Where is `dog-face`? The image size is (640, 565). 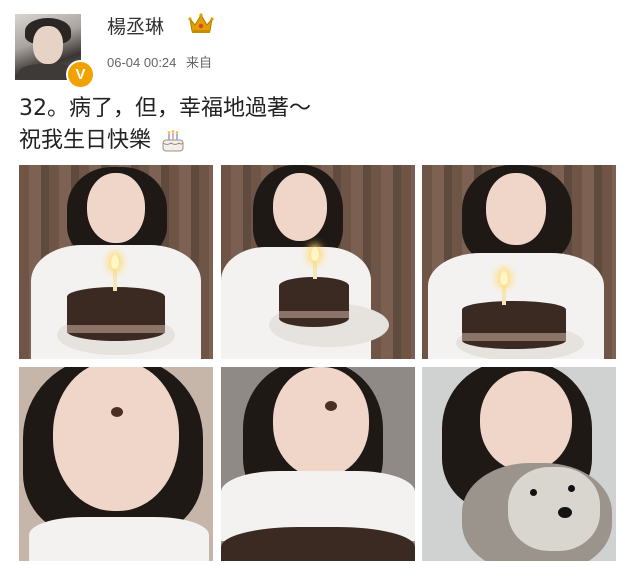 dog-face is located at coordinates (554, 509).